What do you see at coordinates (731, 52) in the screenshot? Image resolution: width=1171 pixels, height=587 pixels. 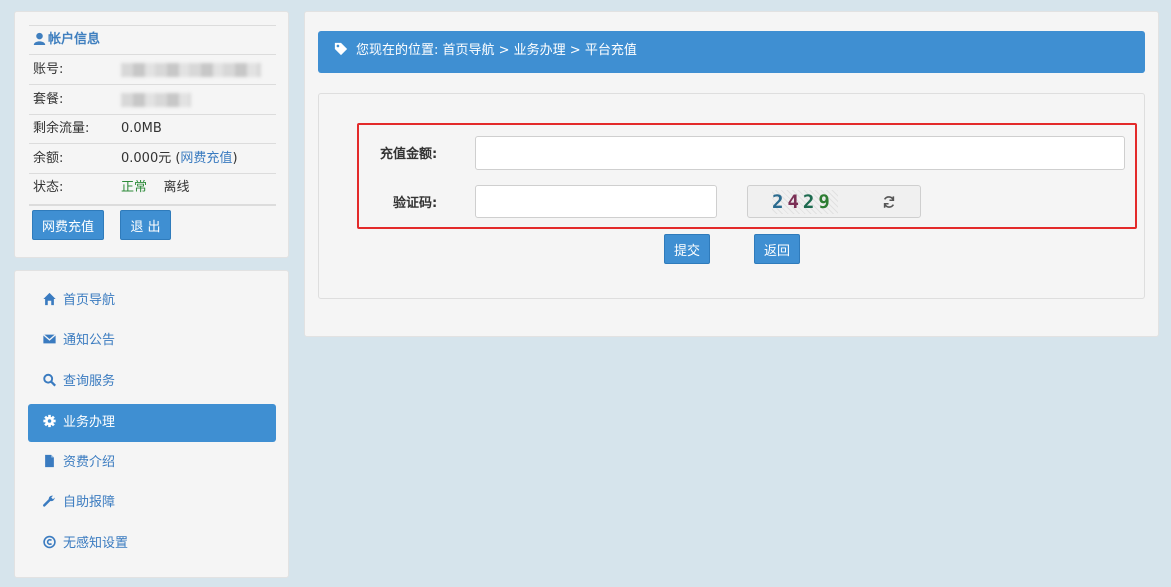 I see `breadcrumb: 您现在的位置: 首页导航 > 业务办理 > 平台充值` at bounding box center [731, 52].